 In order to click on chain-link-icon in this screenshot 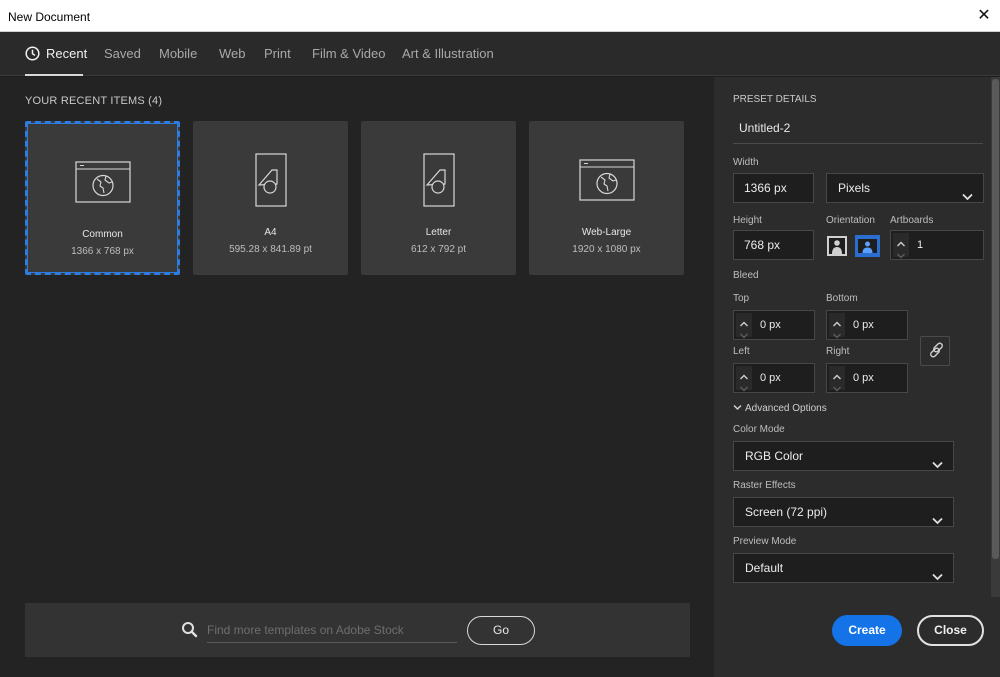, I will do `click(935, 355)`.